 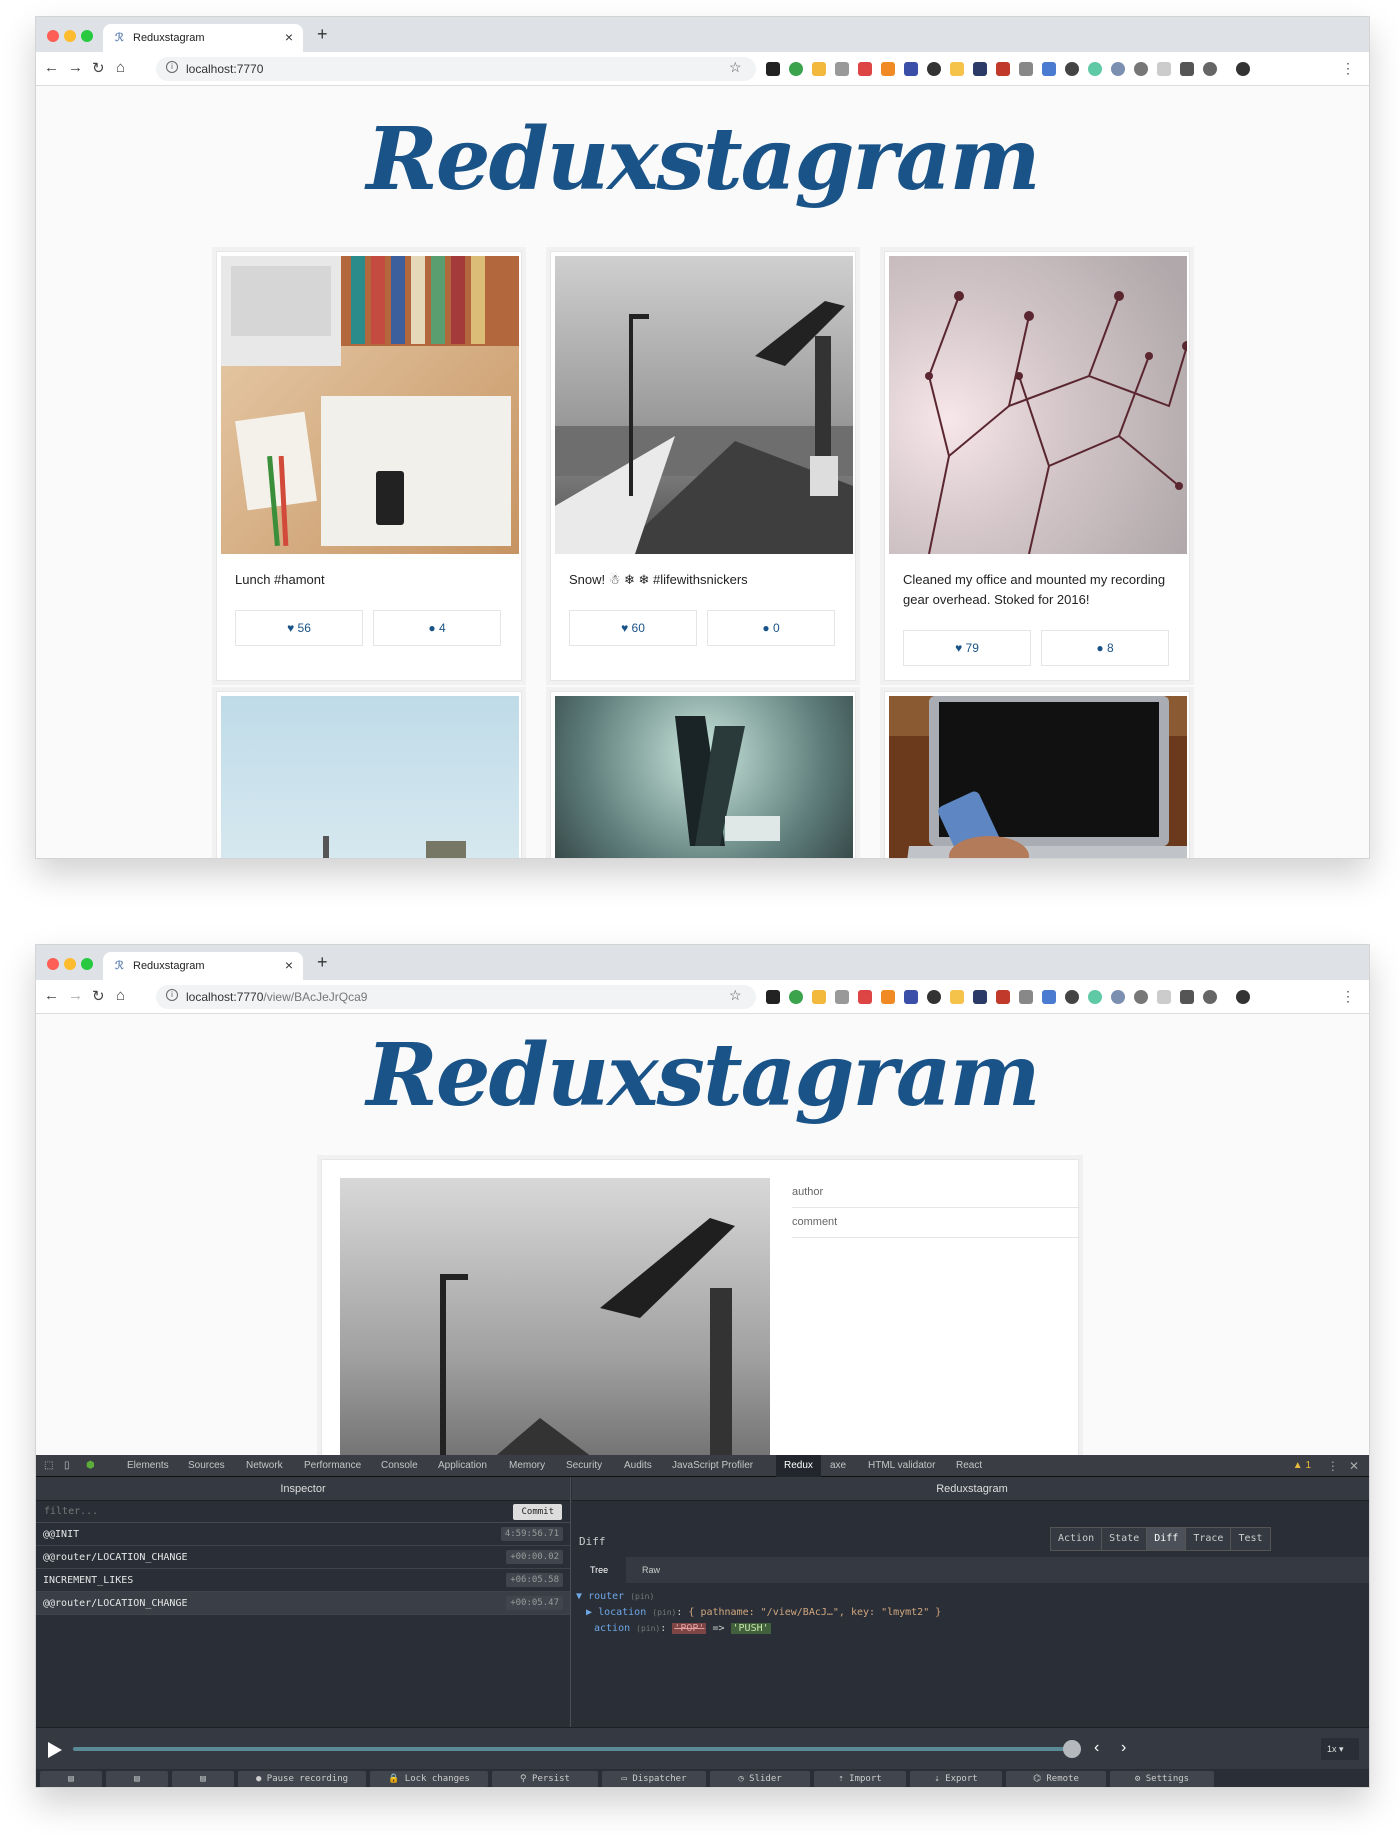 I want to click on monitor-tab-state: State, so click(x=1125, y=1539).